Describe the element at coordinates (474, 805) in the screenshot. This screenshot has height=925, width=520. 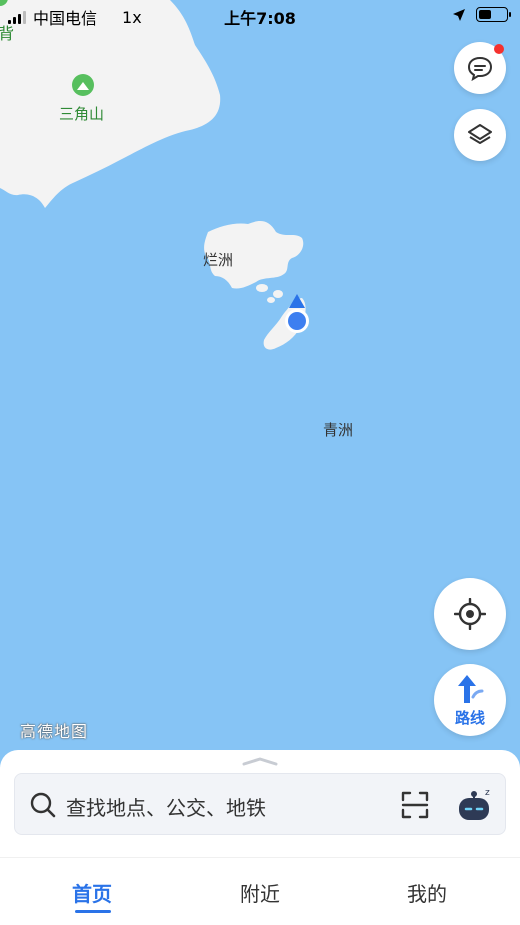
I see `assistant-icon: z` at that location.